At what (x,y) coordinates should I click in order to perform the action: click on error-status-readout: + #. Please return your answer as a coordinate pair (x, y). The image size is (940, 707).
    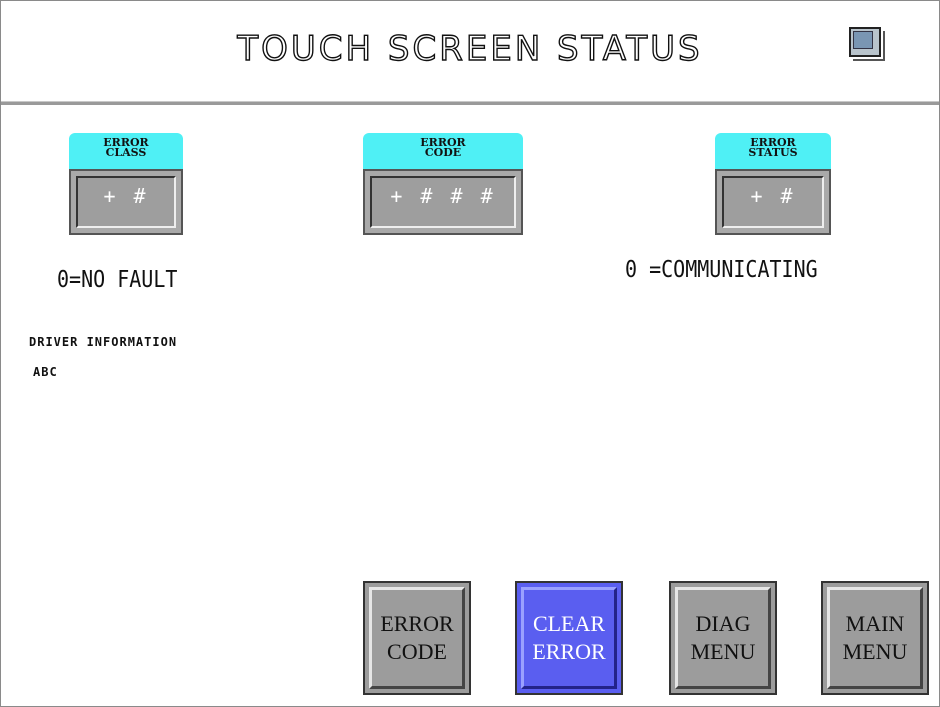
    Looking at the image, I should click on (773, 202).